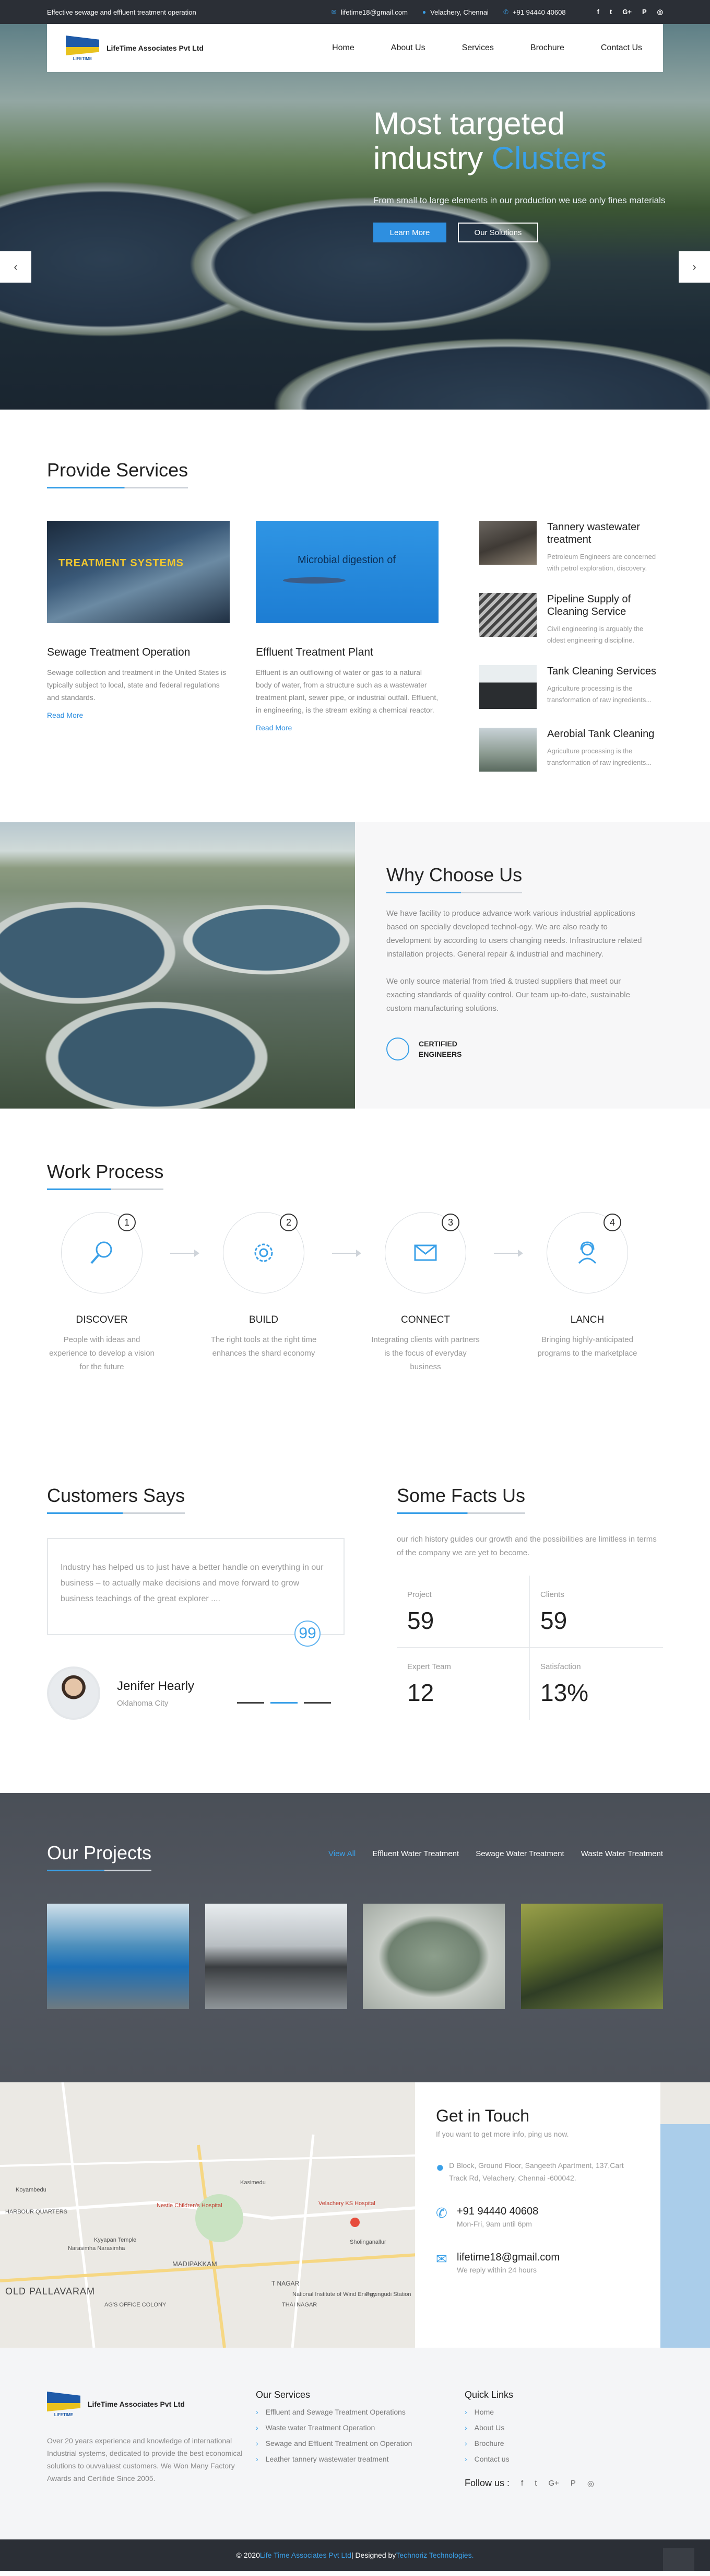  I want to click on top-social: f t G+ P ◎, so click(625, 12).